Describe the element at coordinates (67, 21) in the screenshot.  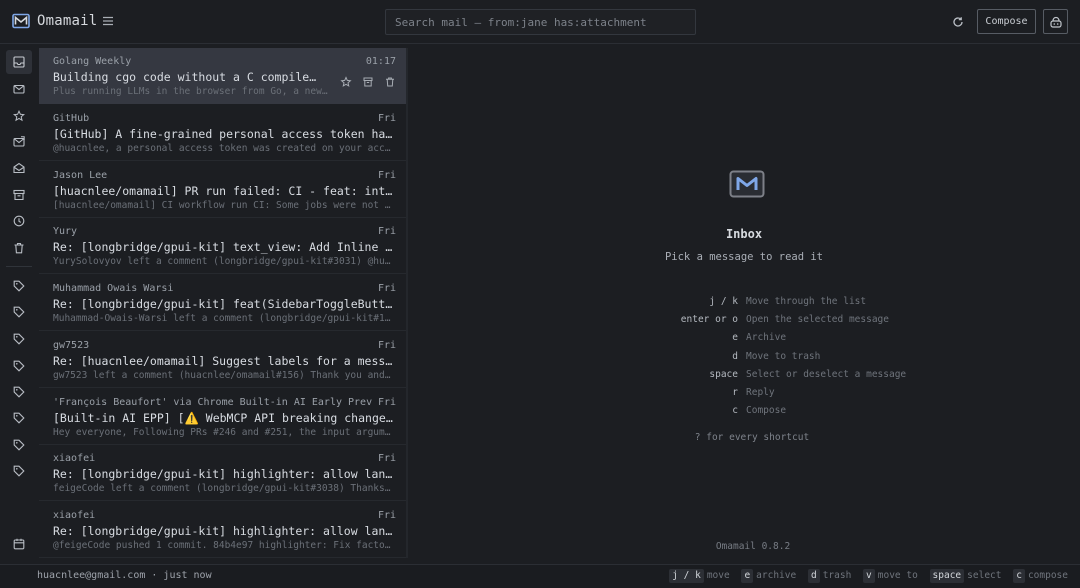
I see `app-title: Omamail` at that location.